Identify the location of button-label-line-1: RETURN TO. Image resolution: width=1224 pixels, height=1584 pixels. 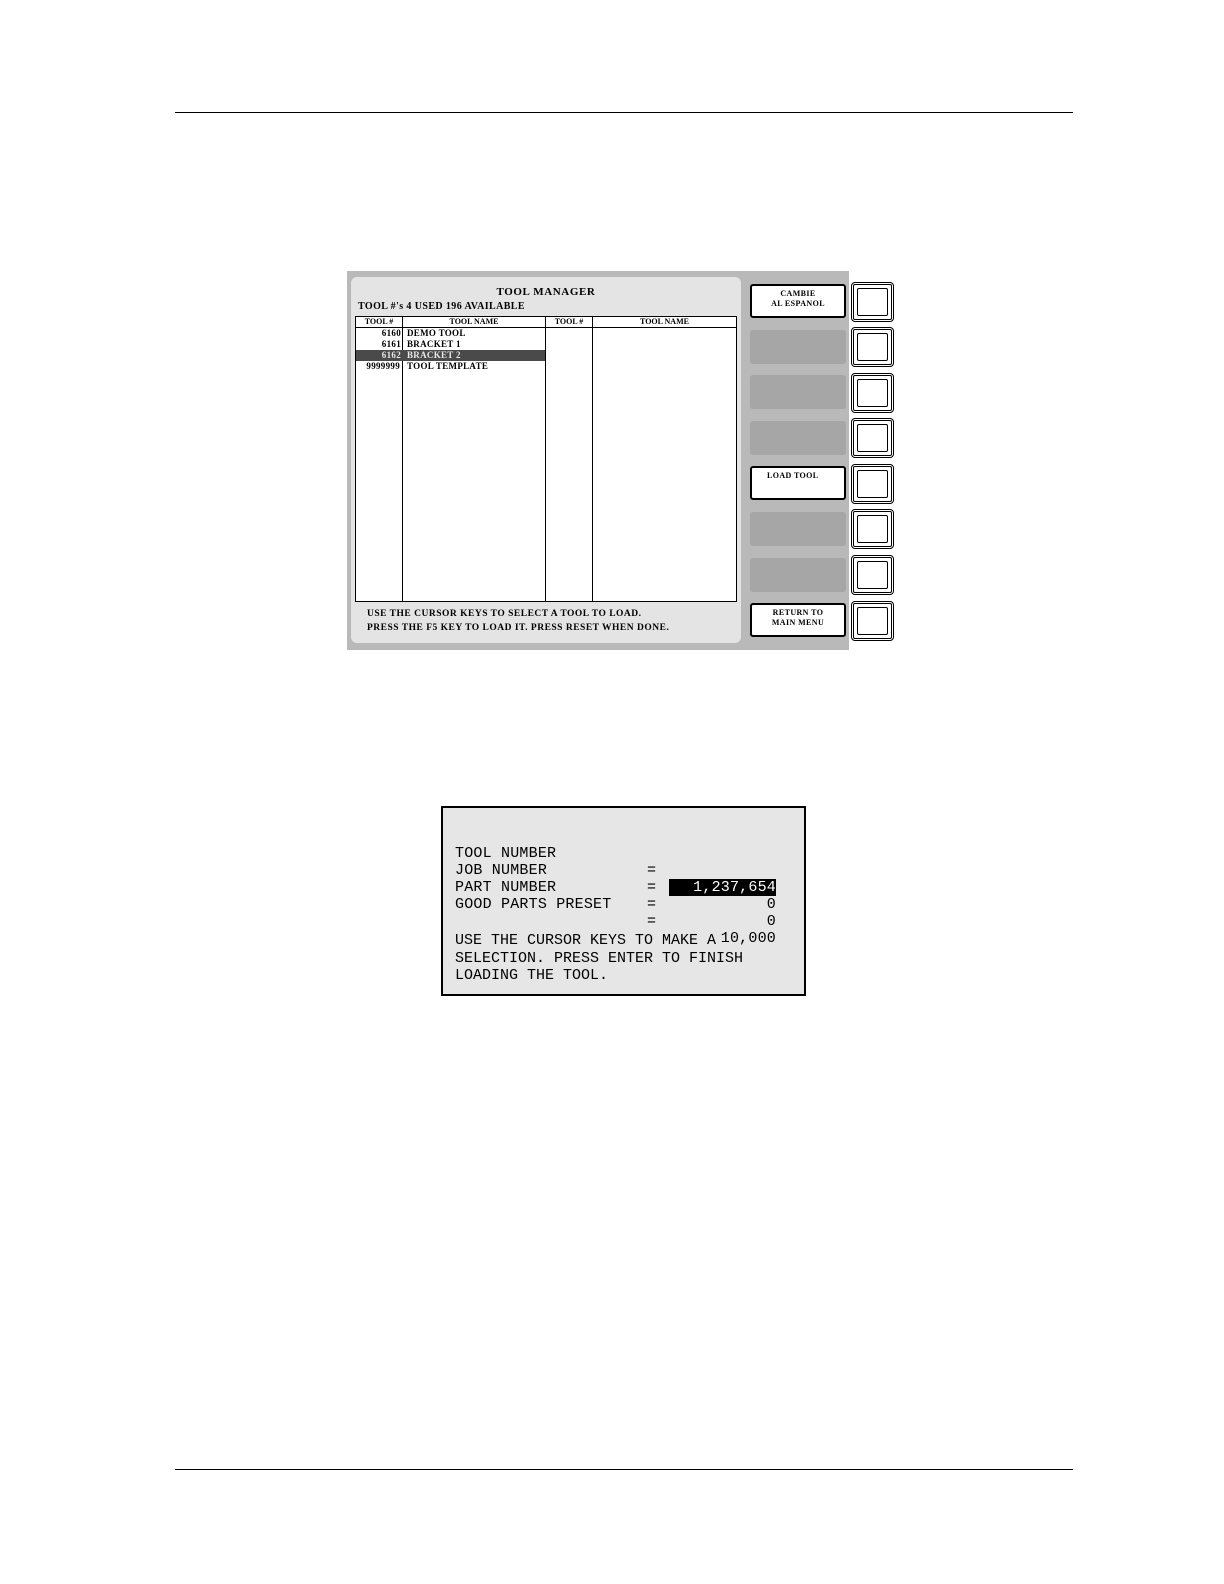
(798, 612).